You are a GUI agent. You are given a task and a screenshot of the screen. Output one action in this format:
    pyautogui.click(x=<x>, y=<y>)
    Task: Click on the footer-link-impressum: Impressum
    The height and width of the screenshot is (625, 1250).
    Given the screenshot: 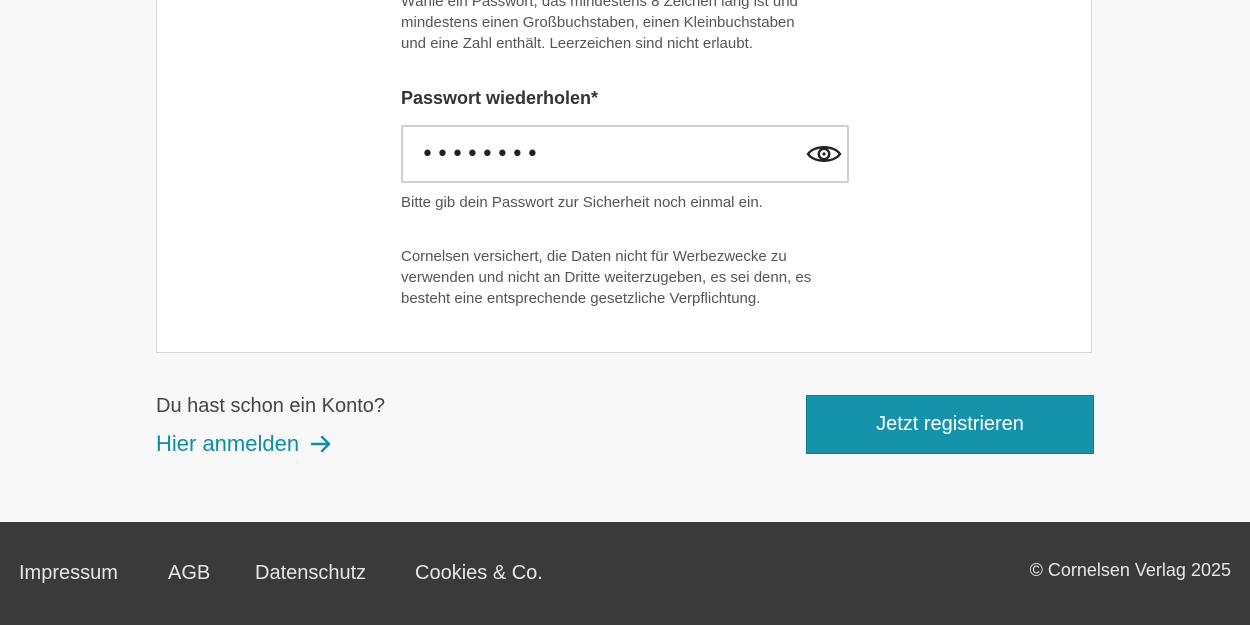 What is the action you would take?
    pyautogui.click(x=68, y=573)
    